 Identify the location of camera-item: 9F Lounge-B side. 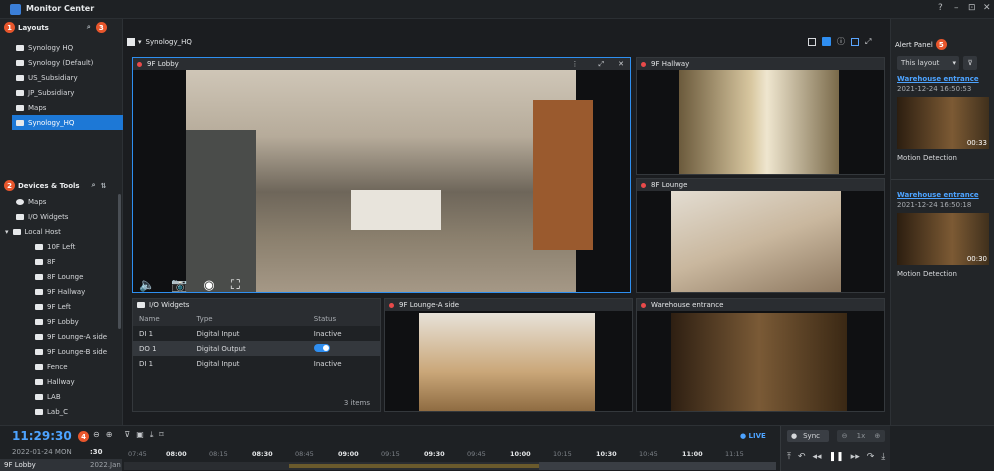
(58, 351).